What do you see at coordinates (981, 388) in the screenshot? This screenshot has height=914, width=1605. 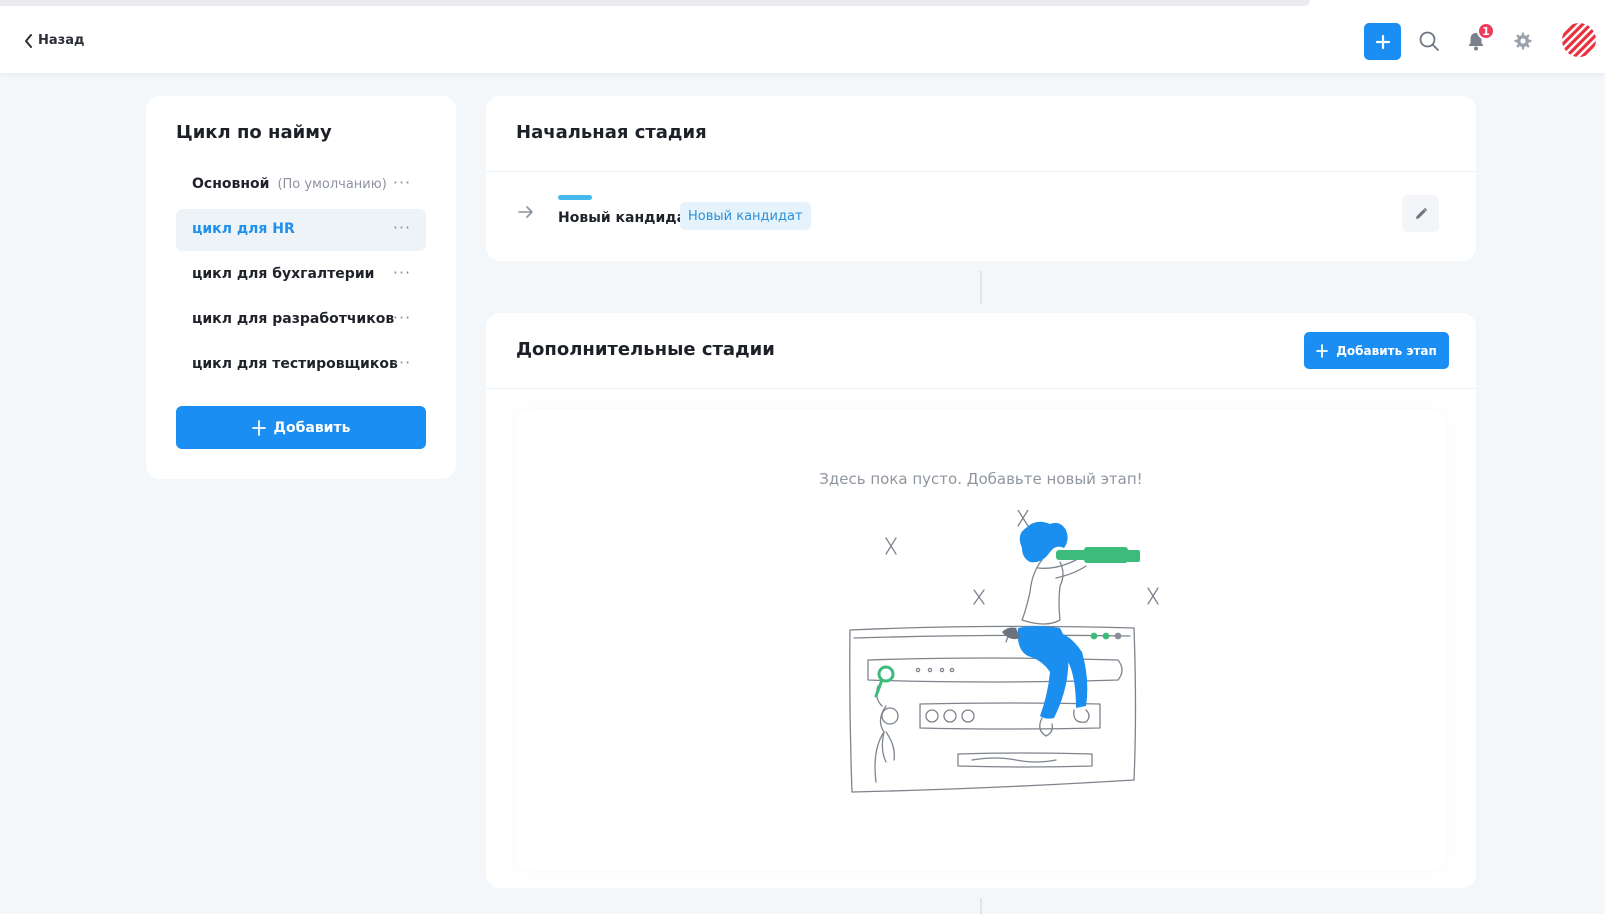 I see `divider` at bounding box center [981, 388].